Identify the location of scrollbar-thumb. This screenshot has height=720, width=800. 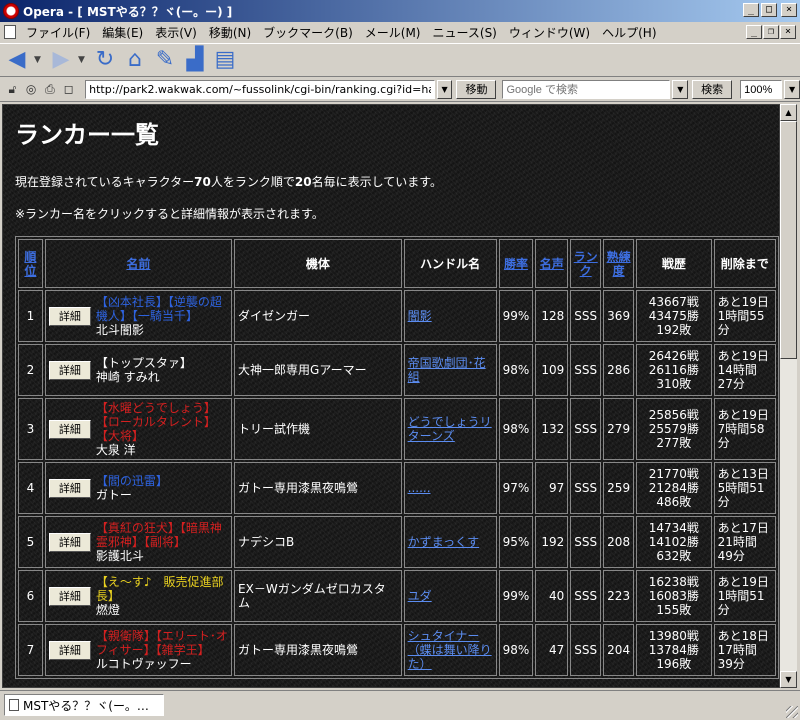
(788, 240).